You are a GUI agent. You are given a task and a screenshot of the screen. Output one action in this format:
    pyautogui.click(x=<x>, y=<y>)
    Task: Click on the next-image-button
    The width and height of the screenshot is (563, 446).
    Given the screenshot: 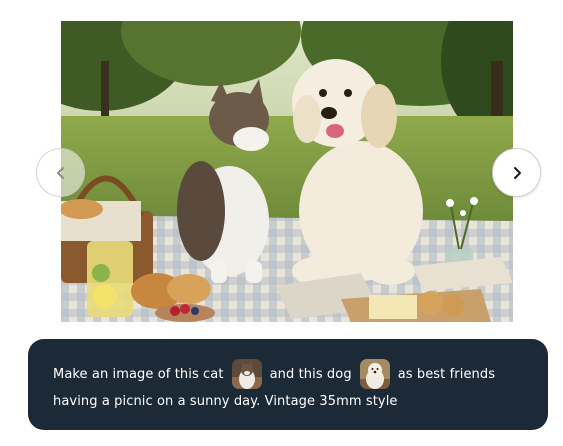 What is the action you would take?
    pyautogui.click(x=516, y=172)
    